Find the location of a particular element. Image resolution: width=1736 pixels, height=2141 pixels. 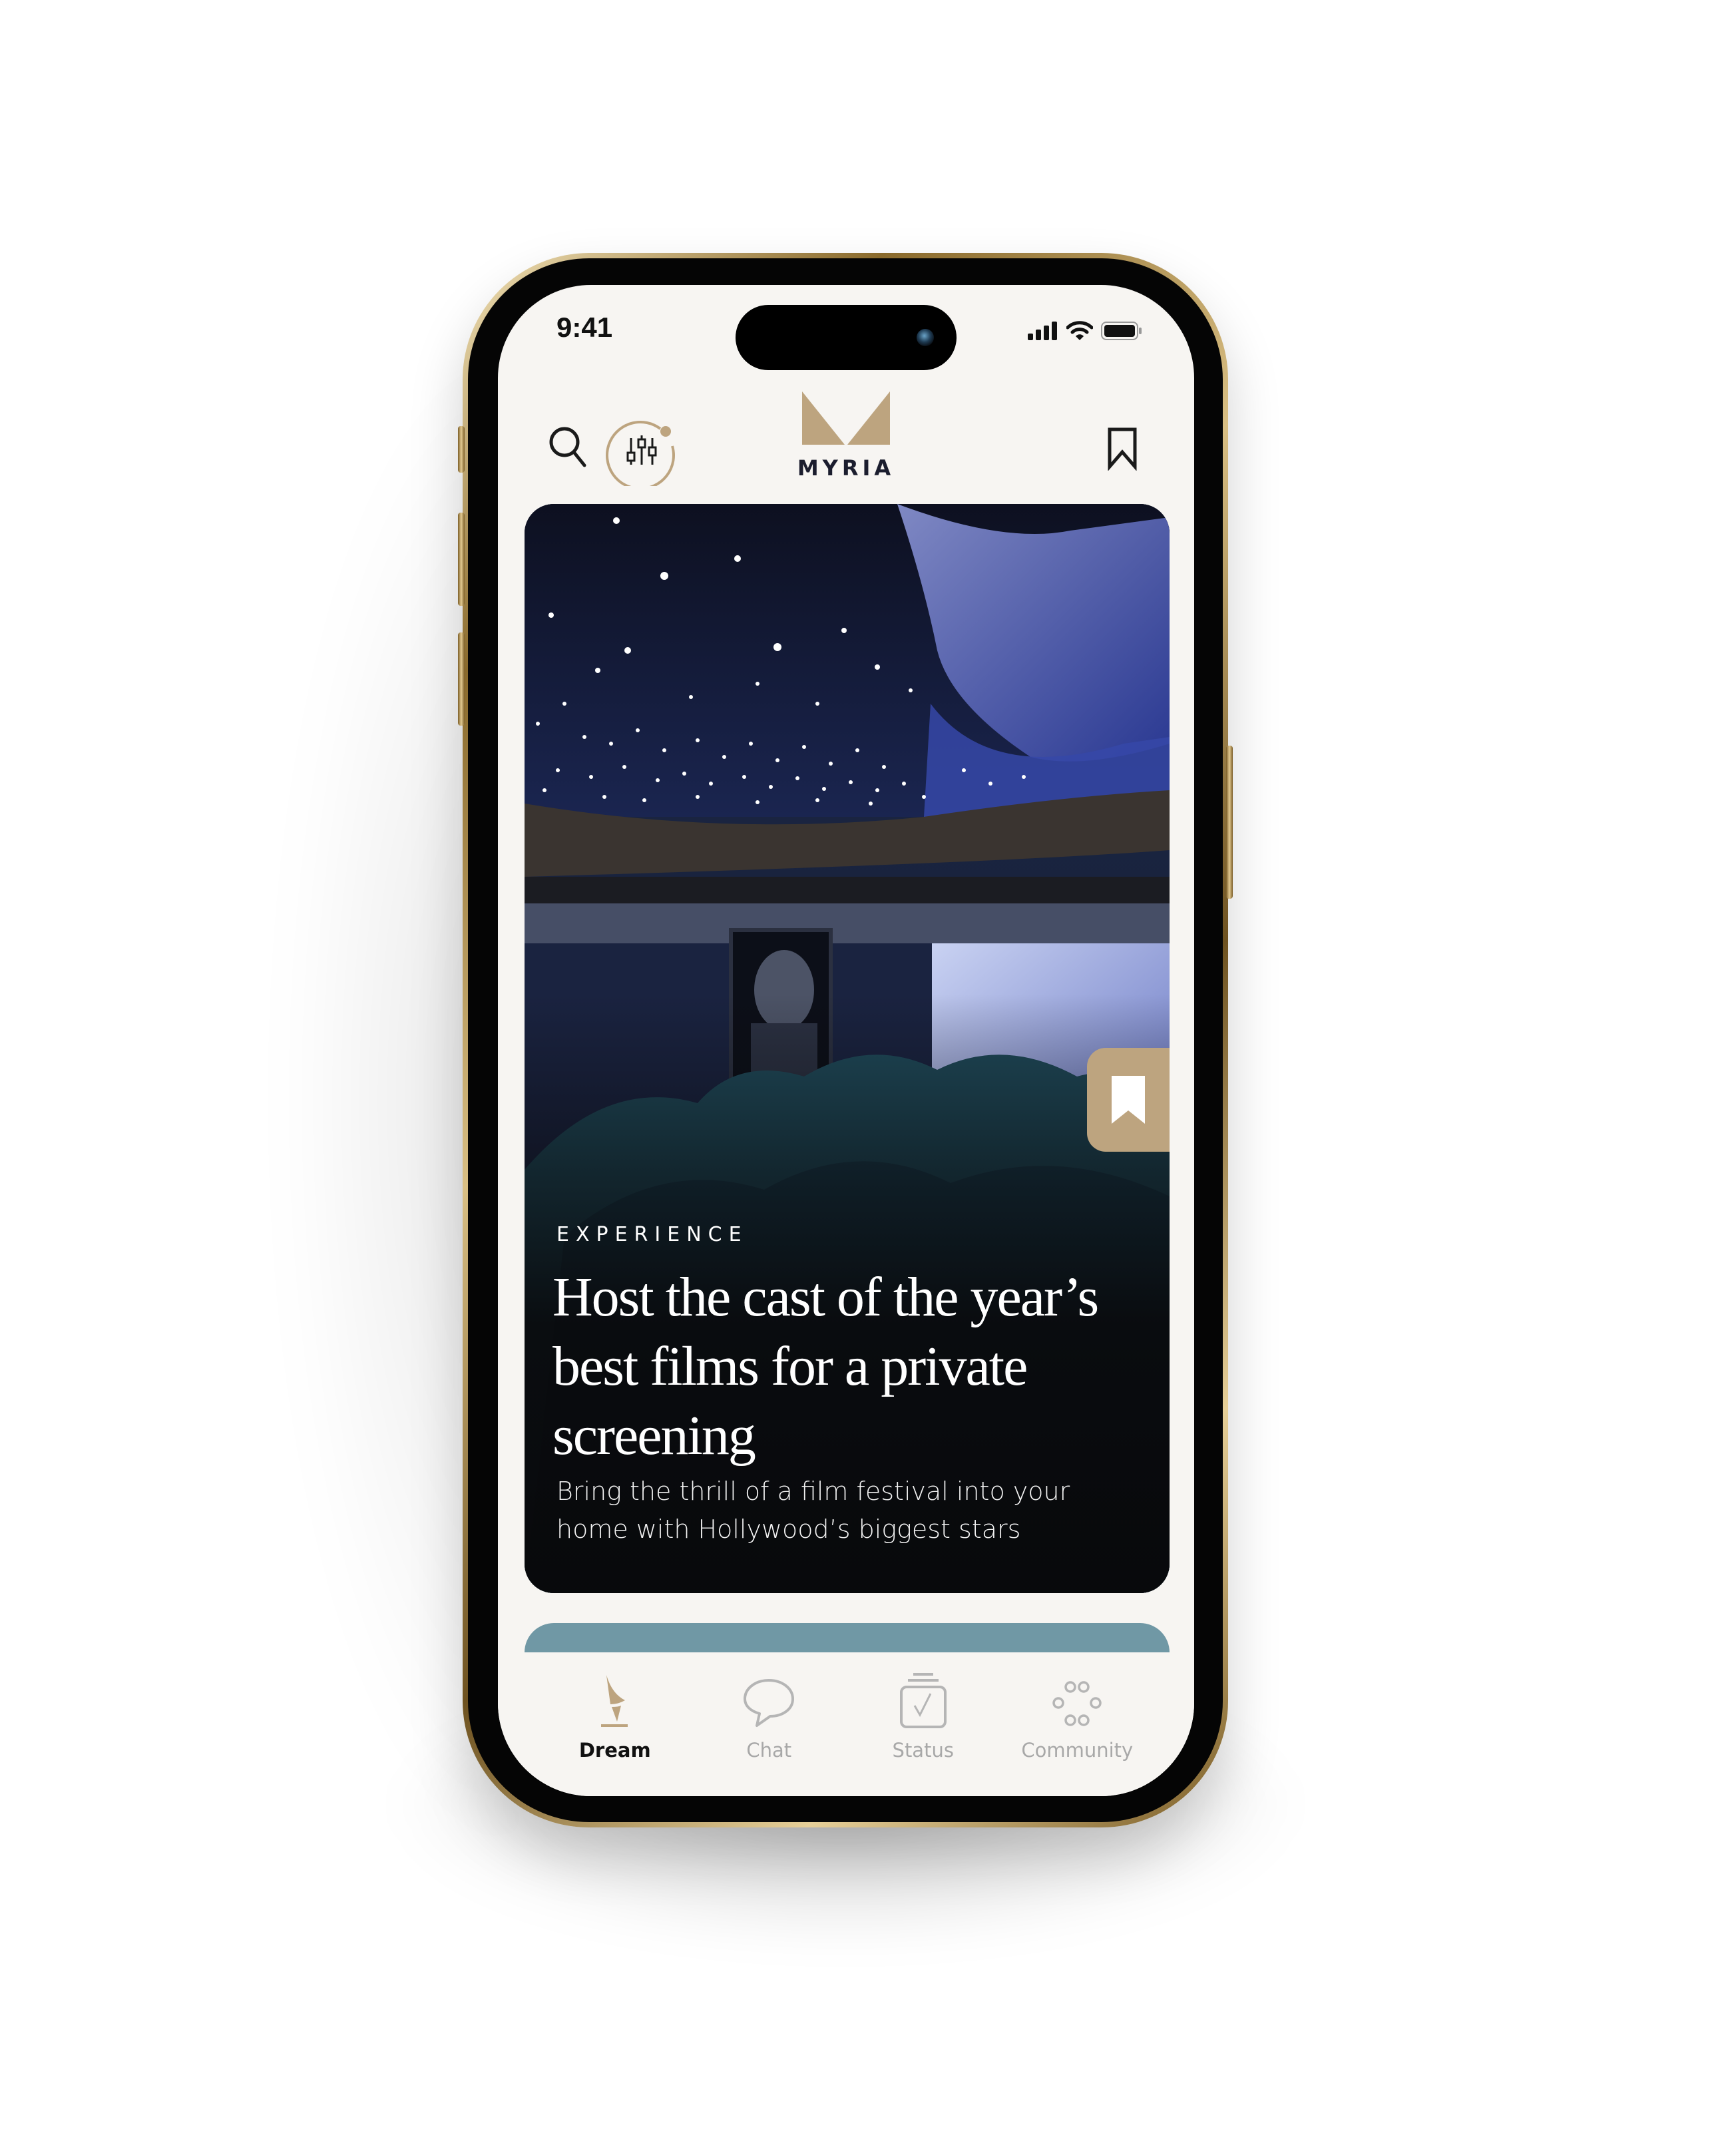

front-camera-icon is located at coordinates (925, 337).